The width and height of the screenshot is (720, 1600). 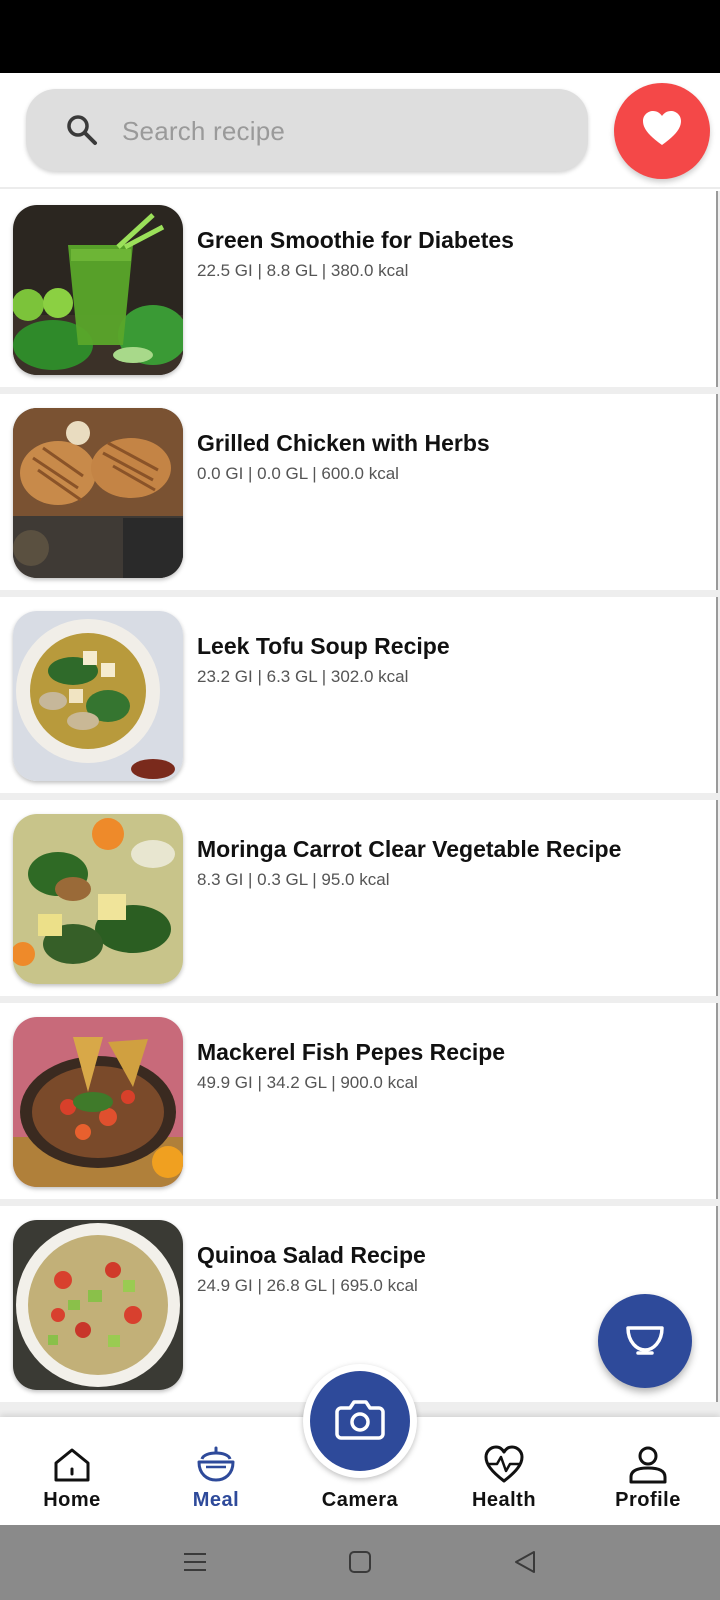 I want to click on status-bar, so click(x=360, y=36).